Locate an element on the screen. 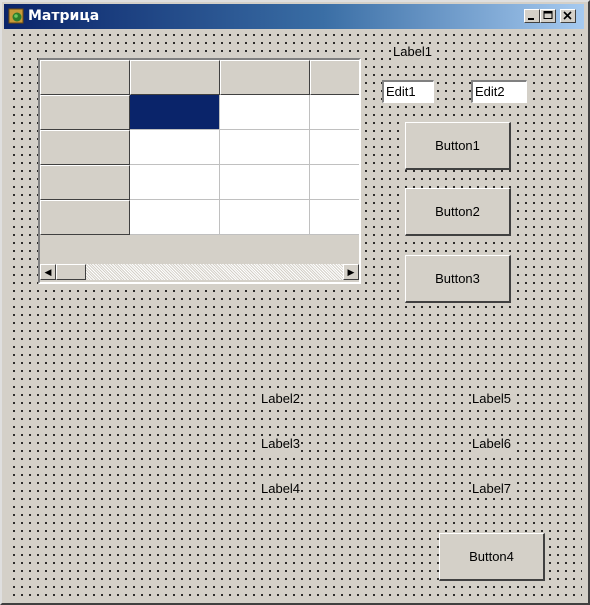  window-title: Матрица is located at coordinates (64, 16).